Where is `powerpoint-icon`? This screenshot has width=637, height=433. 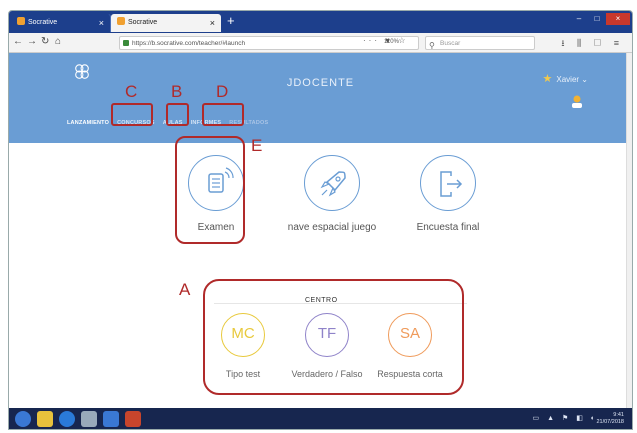
powerpoint-icon is located at coordinates (133, 419).